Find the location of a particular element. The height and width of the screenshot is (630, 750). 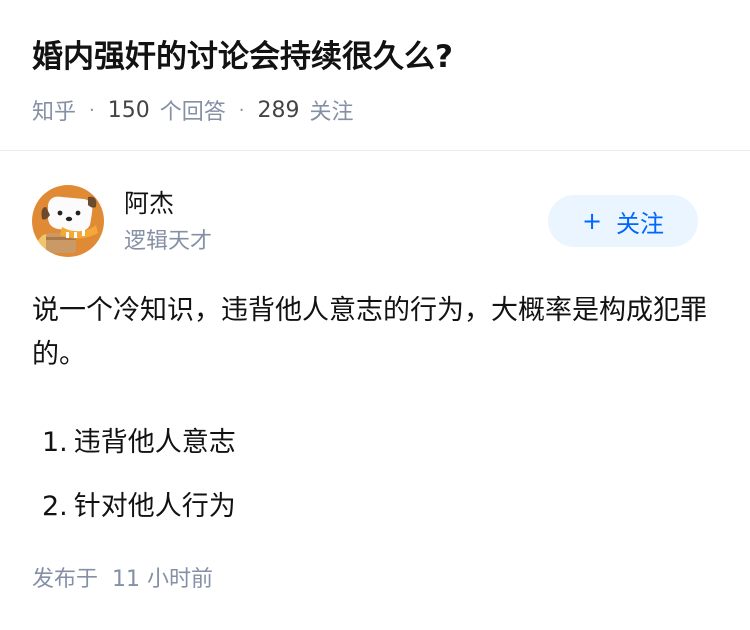

list-item-text: 违背他人意志 is located at coordinates (154, 442).